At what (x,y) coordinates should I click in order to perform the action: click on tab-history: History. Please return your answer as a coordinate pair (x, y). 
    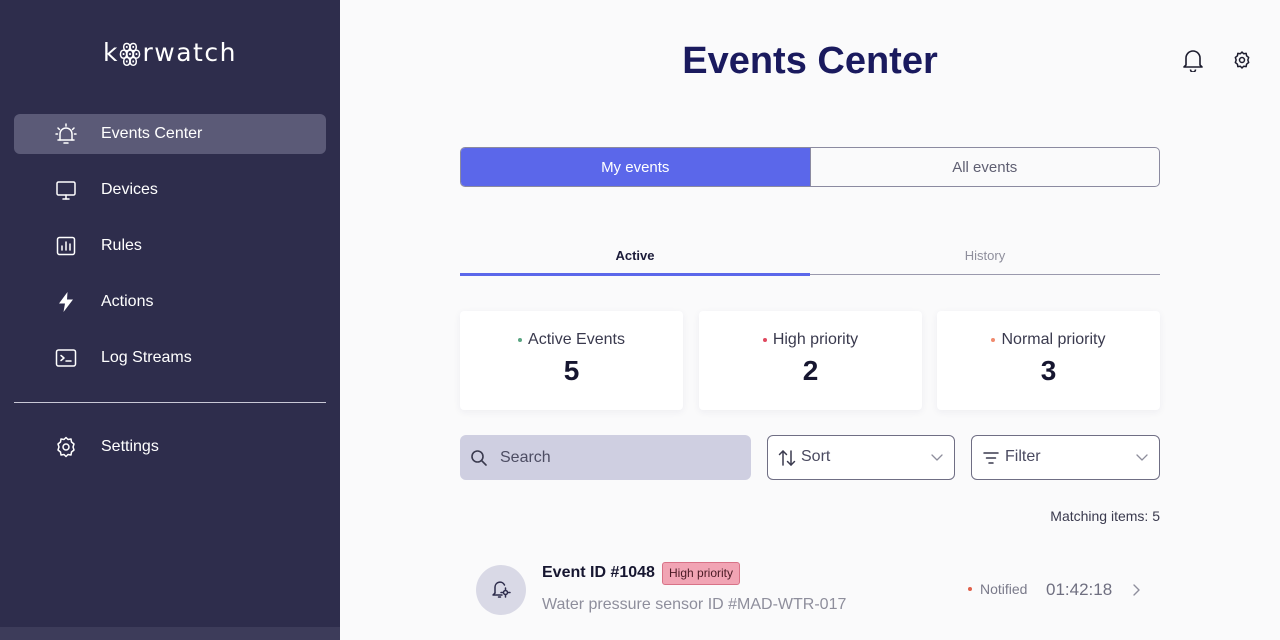
    Looking at the image, I should click on (985, 255).